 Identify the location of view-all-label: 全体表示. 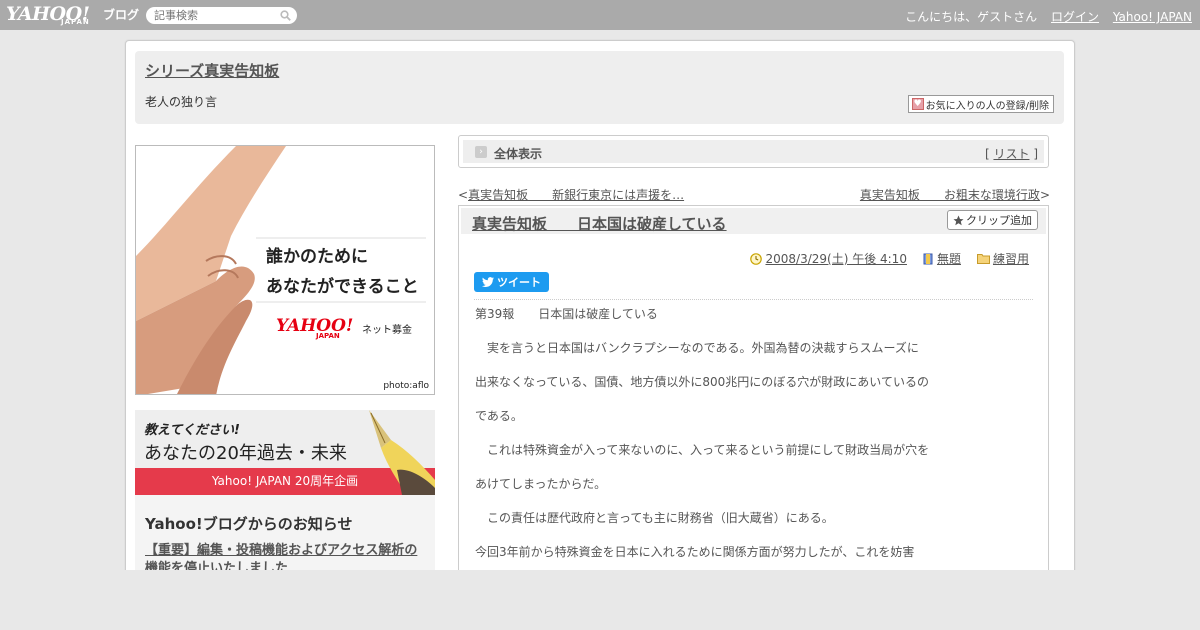
(518, 154).